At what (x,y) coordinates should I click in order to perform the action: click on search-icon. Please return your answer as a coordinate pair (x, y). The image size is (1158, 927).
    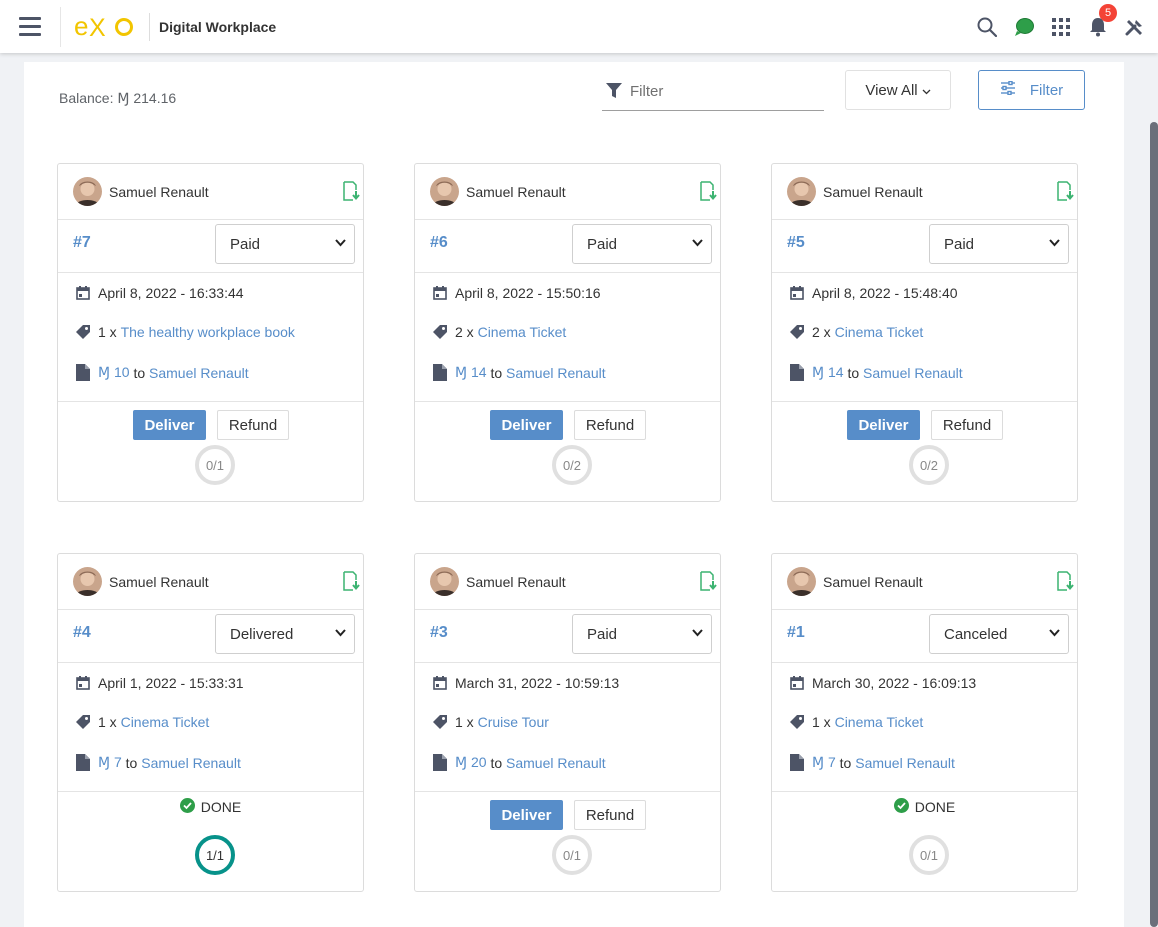
    Looking at the image, I should click on (987, 27).